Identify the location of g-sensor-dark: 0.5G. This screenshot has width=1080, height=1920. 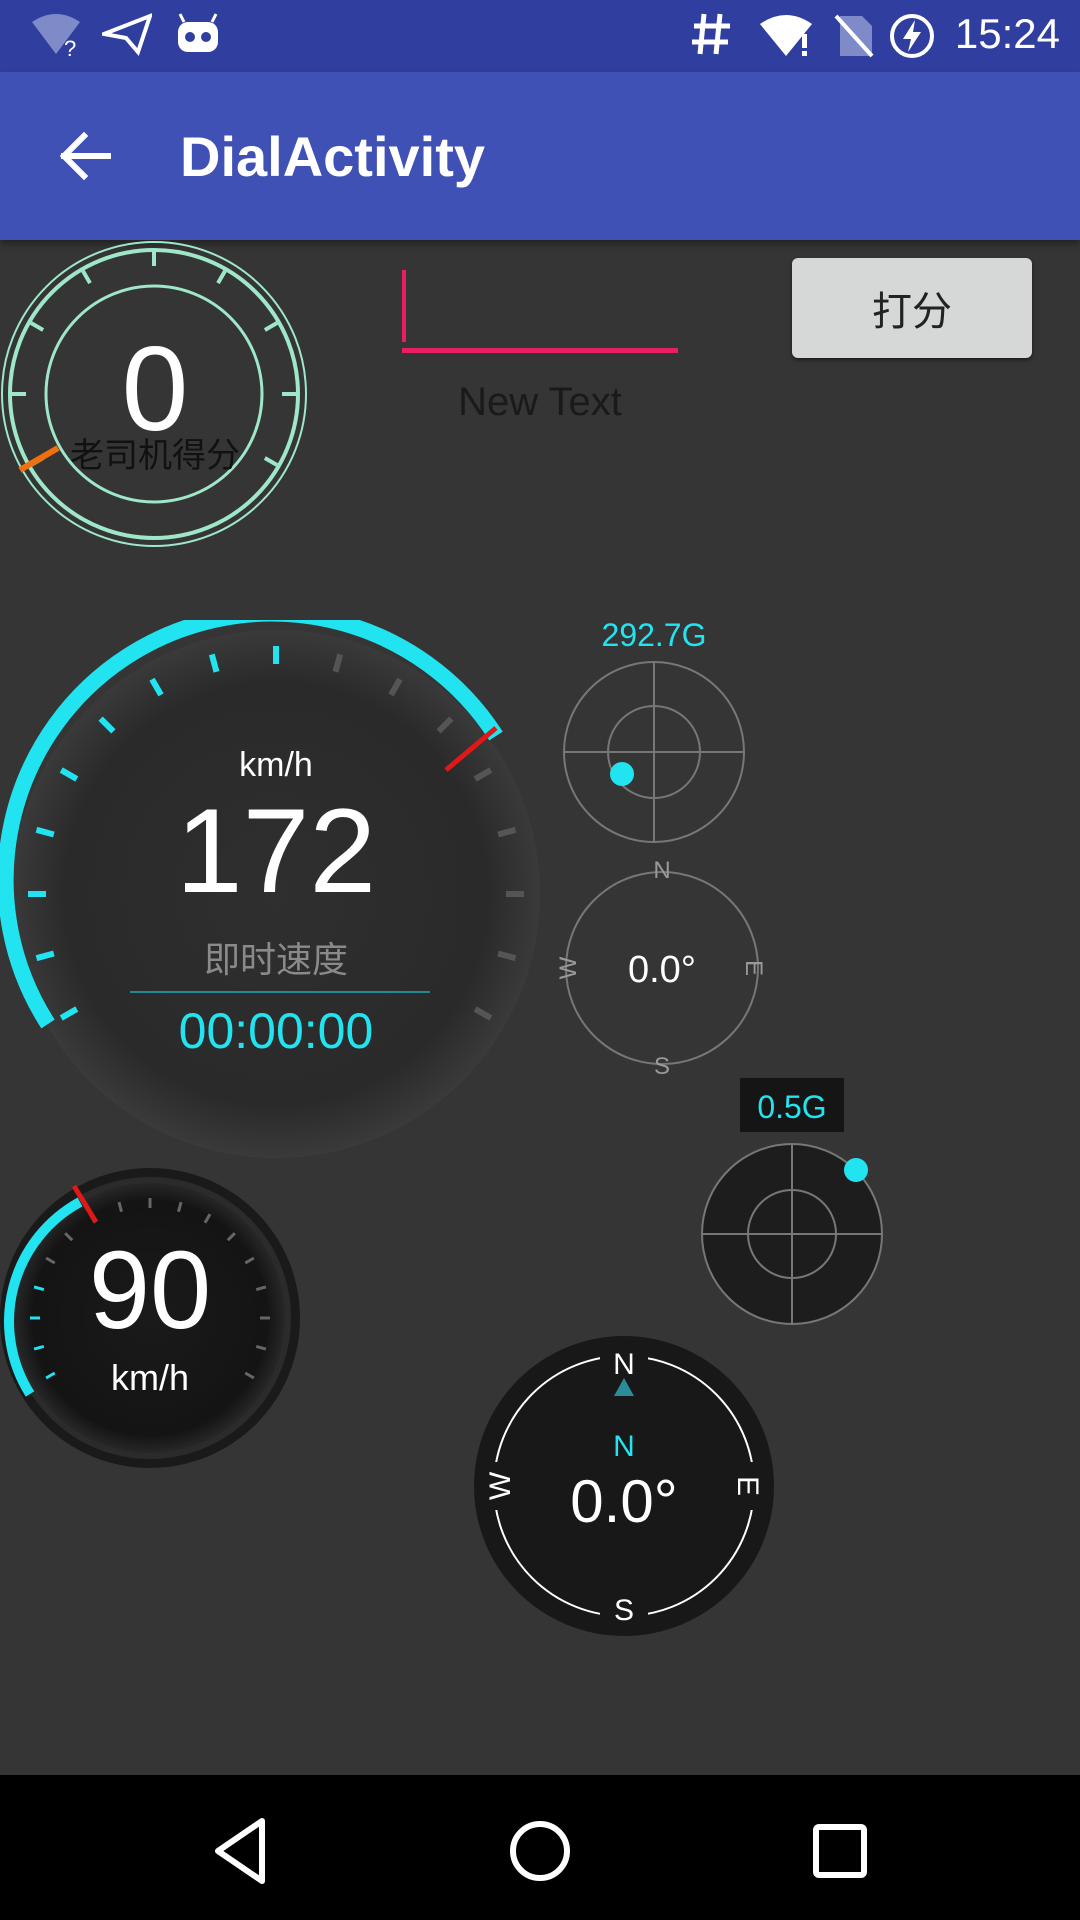
(792, 1207).